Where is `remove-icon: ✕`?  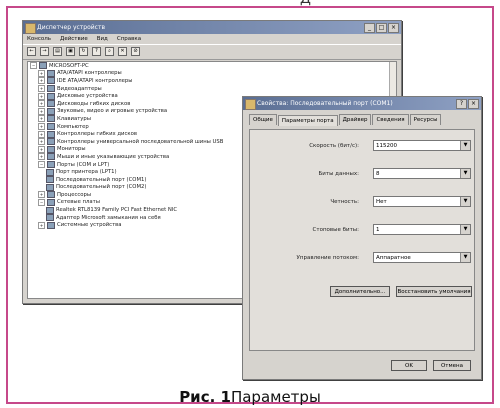
remove-icon: ✕ is located at coordinates (122, 51).